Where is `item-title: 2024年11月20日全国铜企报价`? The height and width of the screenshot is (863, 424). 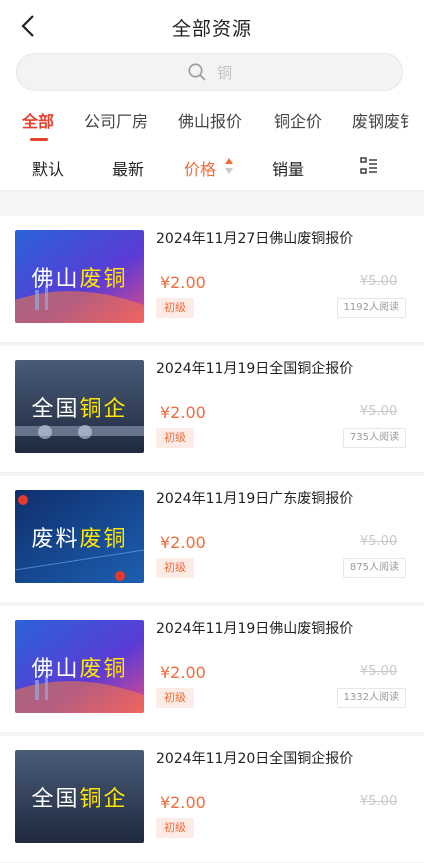
item-title: 2024年11月20日全国铜企报价 is located at coordinates (255, 759).